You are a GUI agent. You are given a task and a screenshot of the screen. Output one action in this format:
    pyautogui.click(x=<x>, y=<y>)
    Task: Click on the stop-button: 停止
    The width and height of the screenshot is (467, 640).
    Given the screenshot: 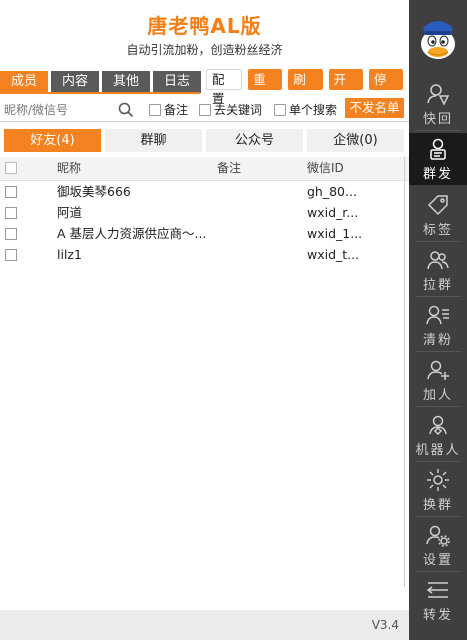 What is the action you would take?
    pyautogui.click(x=386, y=88)
    